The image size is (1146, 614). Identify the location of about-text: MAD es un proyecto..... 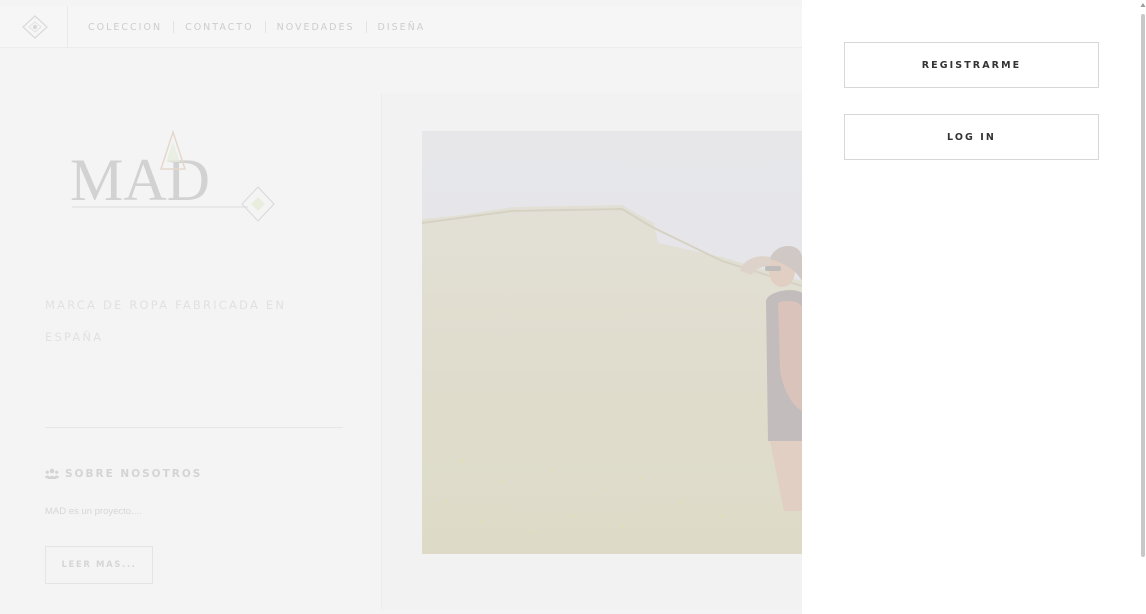
(93, 511).